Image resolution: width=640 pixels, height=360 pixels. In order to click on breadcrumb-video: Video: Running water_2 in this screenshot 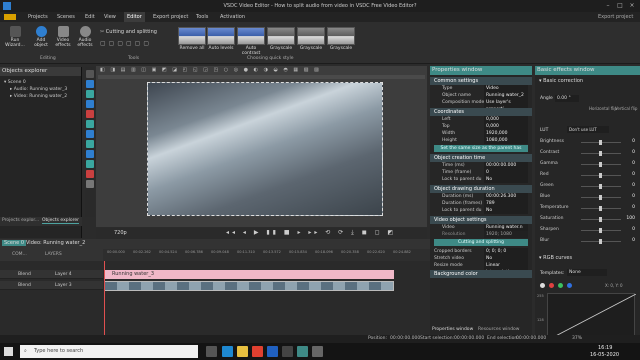, I will do `click(55, 243)`.